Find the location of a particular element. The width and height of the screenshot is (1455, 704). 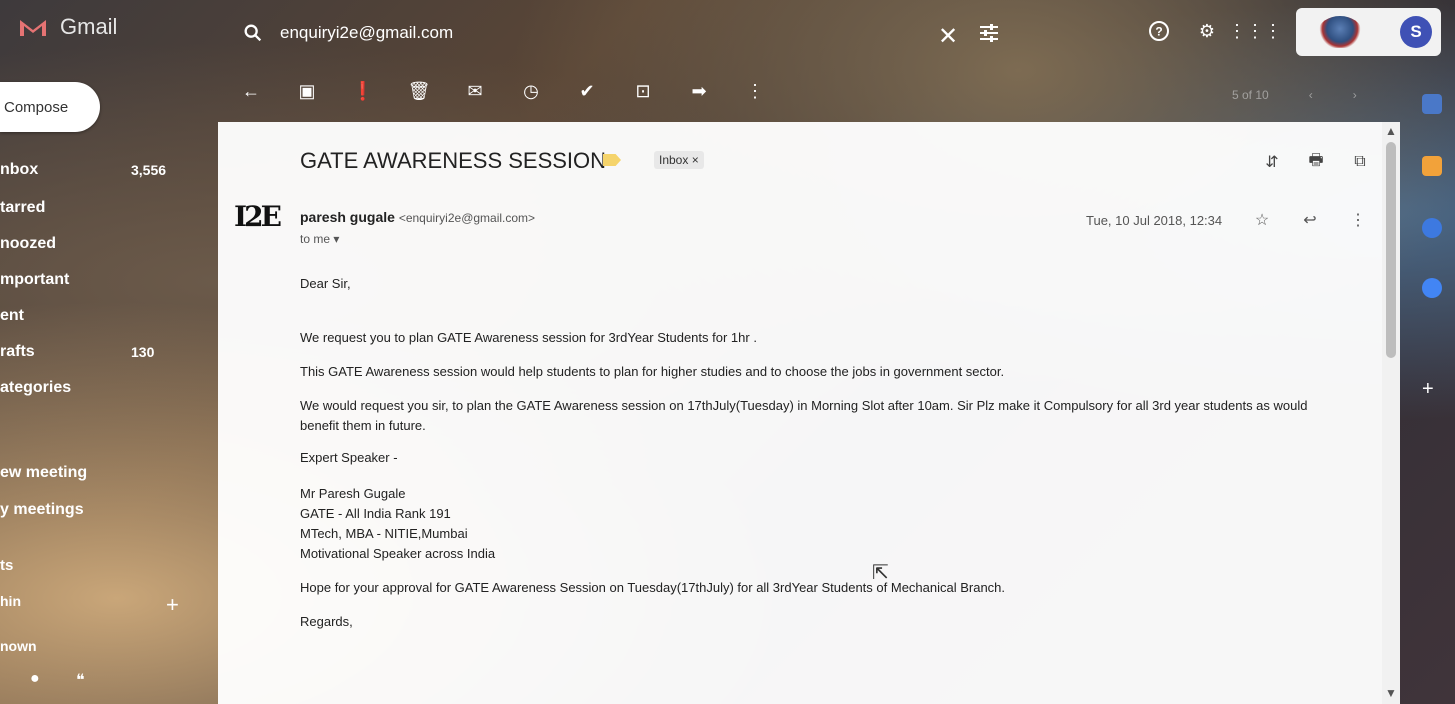

app-name: Gmail is located at coordinates (89, 26).